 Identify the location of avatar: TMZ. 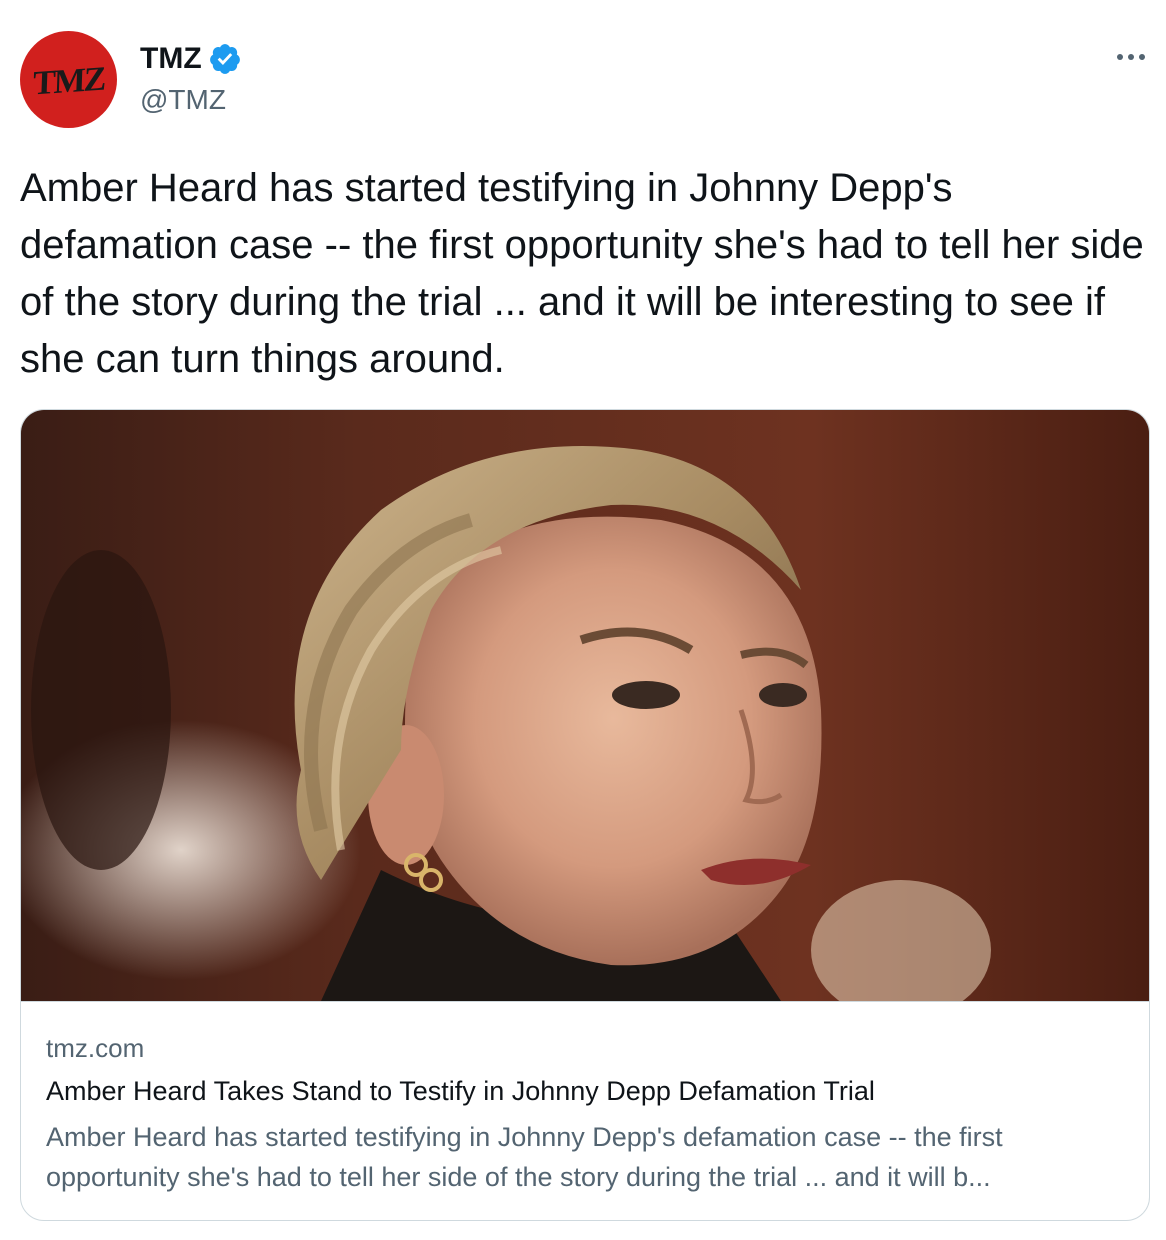
(68, 79).